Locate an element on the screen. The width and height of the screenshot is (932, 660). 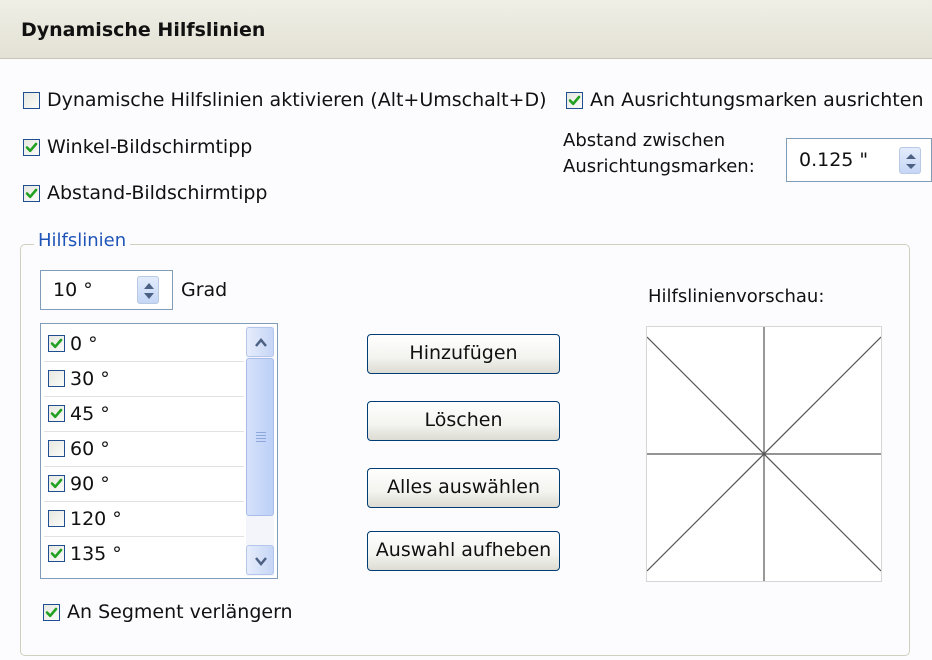
preview-label: Hilfslinienvorschau: is located at coordinates (736, 296).